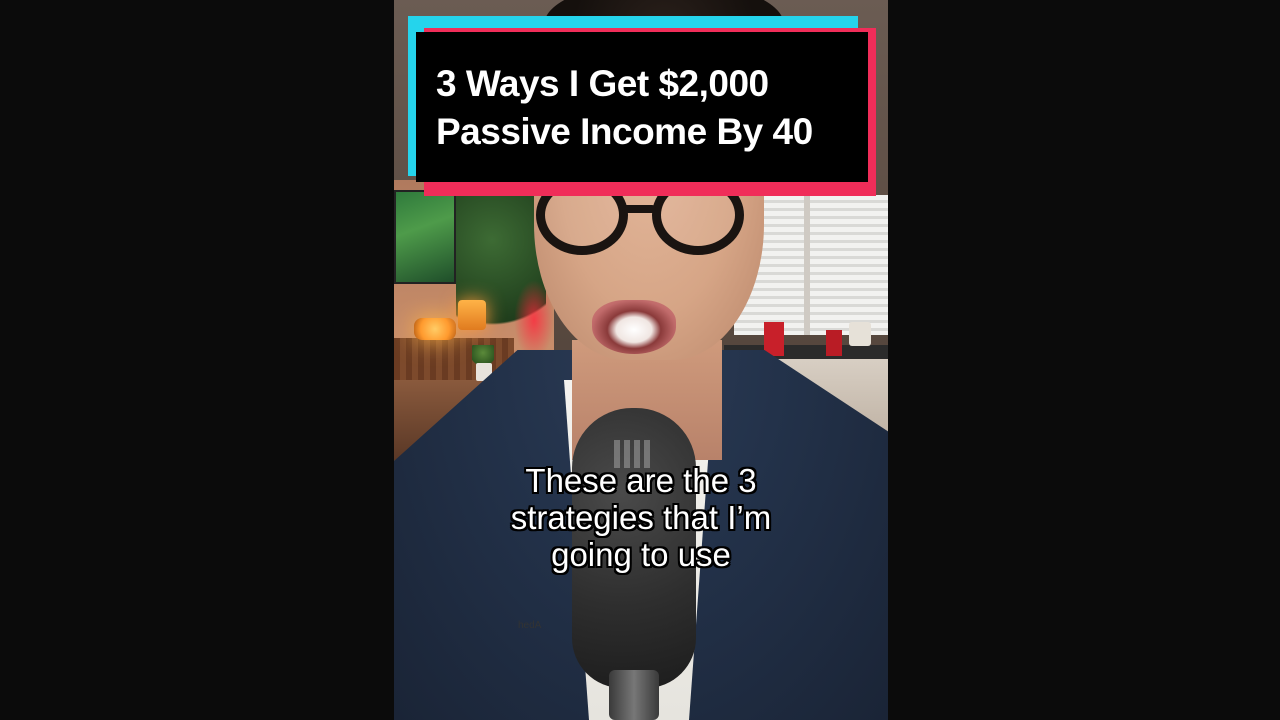  Describe the element at coordinates (634, 695) in the screenshot. I see `microphone-stand` at that location.